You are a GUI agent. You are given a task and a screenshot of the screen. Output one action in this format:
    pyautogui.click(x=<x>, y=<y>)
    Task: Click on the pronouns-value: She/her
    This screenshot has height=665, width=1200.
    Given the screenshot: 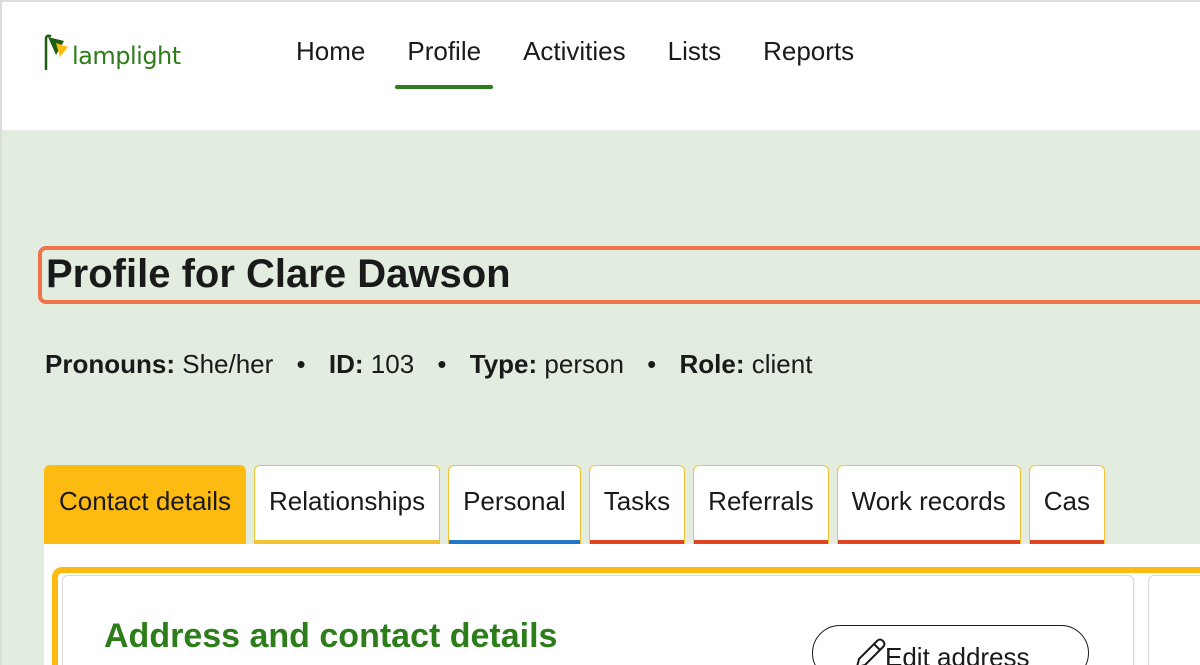 What is the action you would take?
    pyautogui.click(x=228, y=364)
    